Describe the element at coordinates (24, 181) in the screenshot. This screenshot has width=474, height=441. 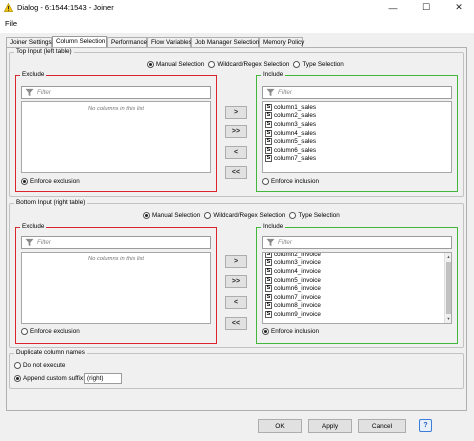
I see `top-enforce-exclusion-radio` at that location.